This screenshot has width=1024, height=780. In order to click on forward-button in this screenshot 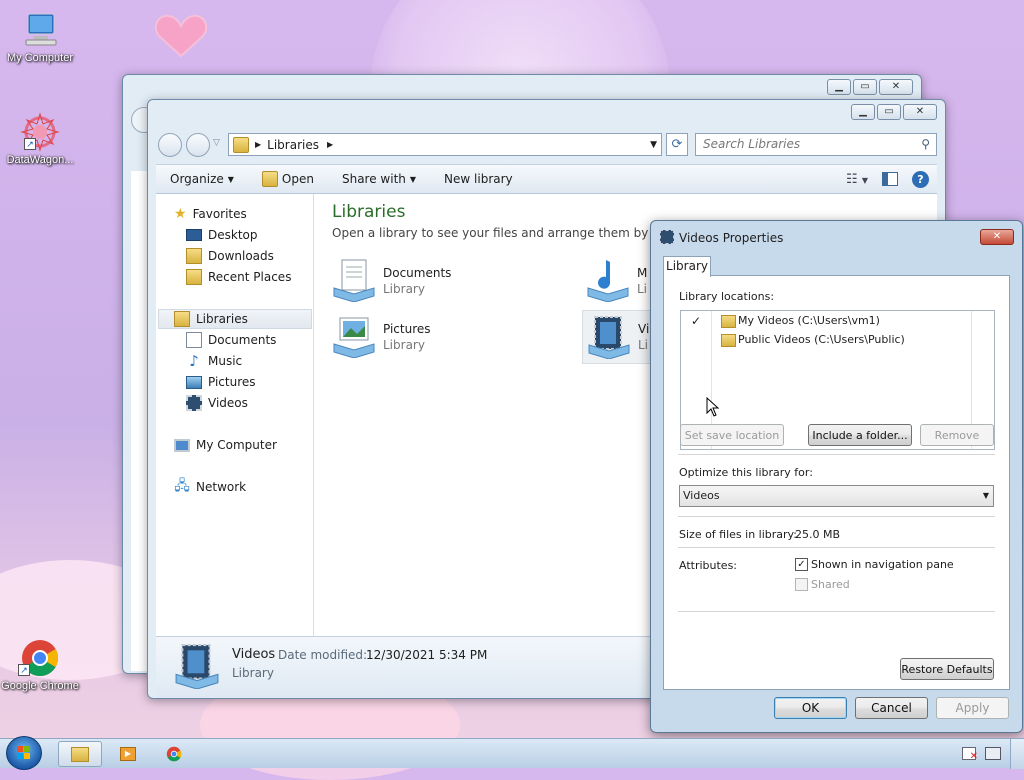, I will do `click(198, 145)`.